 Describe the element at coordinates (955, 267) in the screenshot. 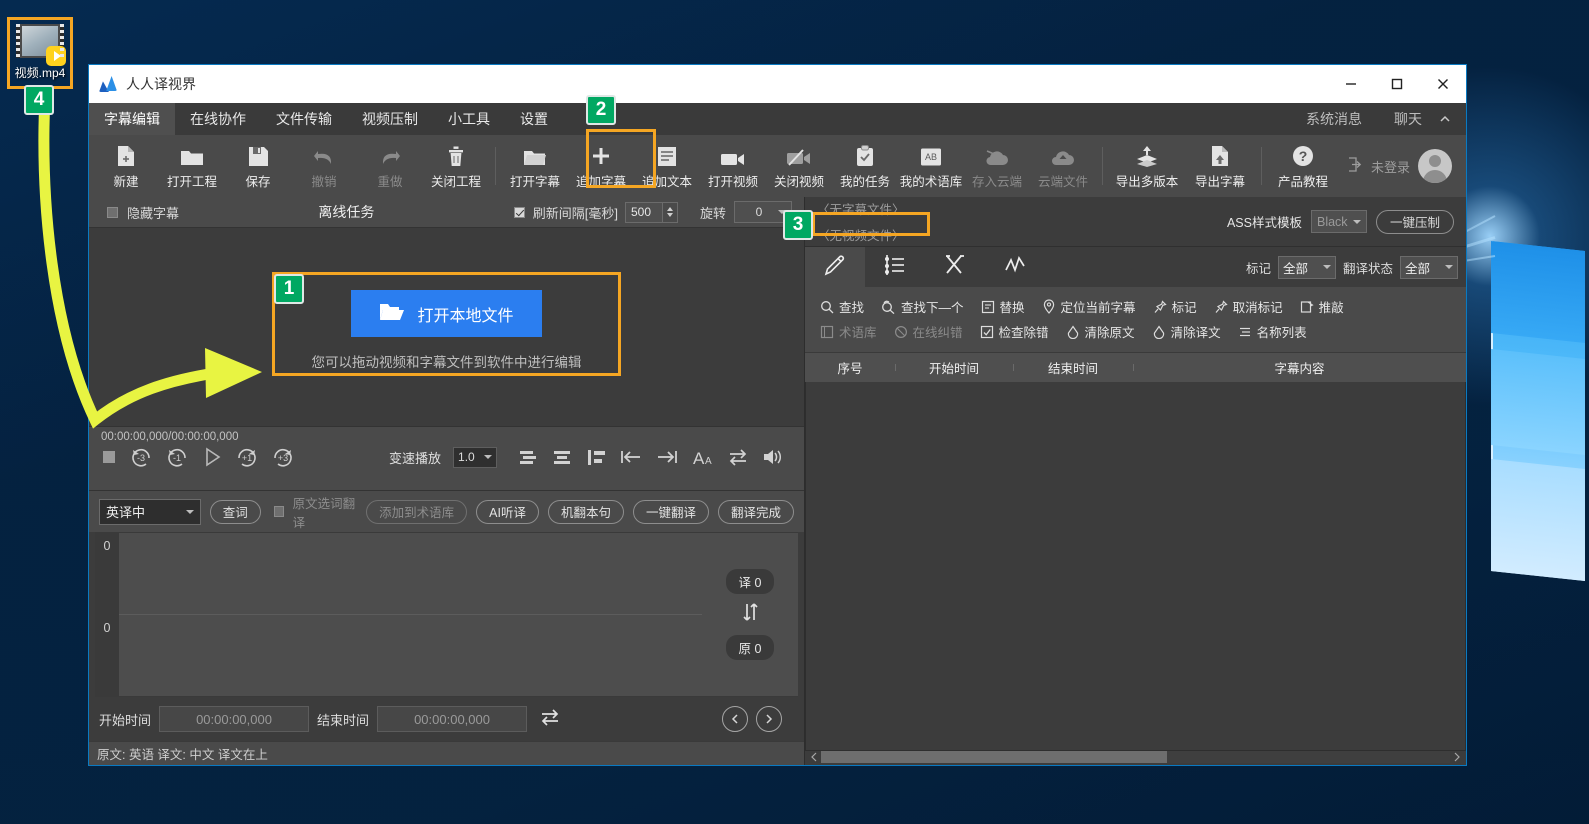

I see `tools-tab` at that location.